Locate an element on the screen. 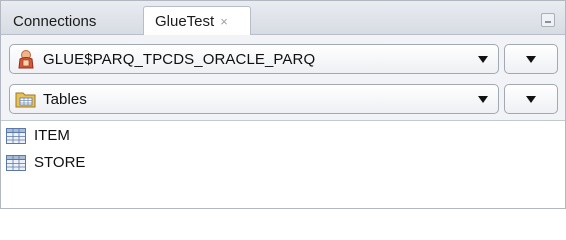 This screenshot has width=566, height=240. tab-gluetest-label: GlueTest is located at coordinates (185, 21).